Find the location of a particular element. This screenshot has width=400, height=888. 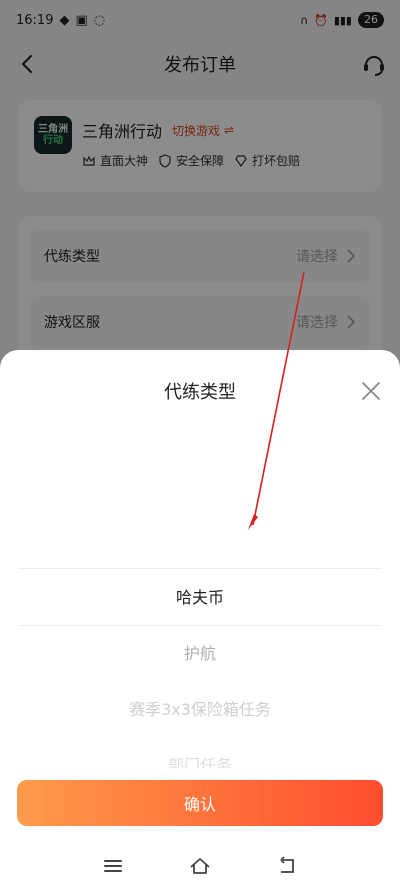

system-nav-bar is located at coordinates (200, 866).